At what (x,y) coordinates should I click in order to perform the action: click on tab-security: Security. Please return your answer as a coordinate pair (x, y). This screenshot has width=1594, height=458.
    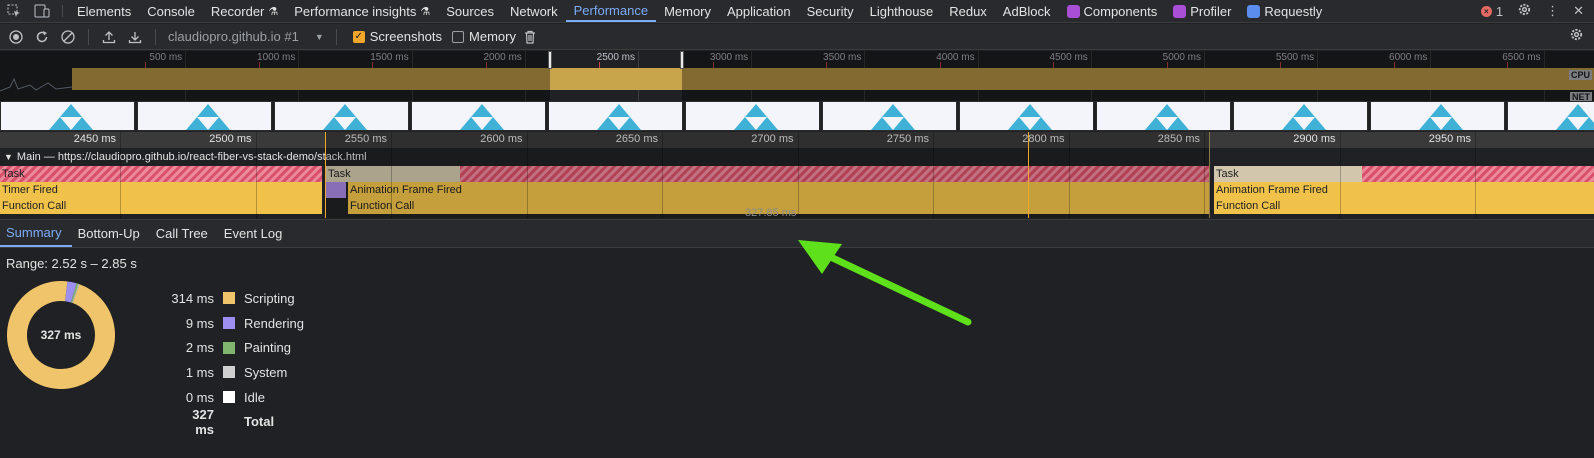
    Looking at the image, I should click on (830, 11).